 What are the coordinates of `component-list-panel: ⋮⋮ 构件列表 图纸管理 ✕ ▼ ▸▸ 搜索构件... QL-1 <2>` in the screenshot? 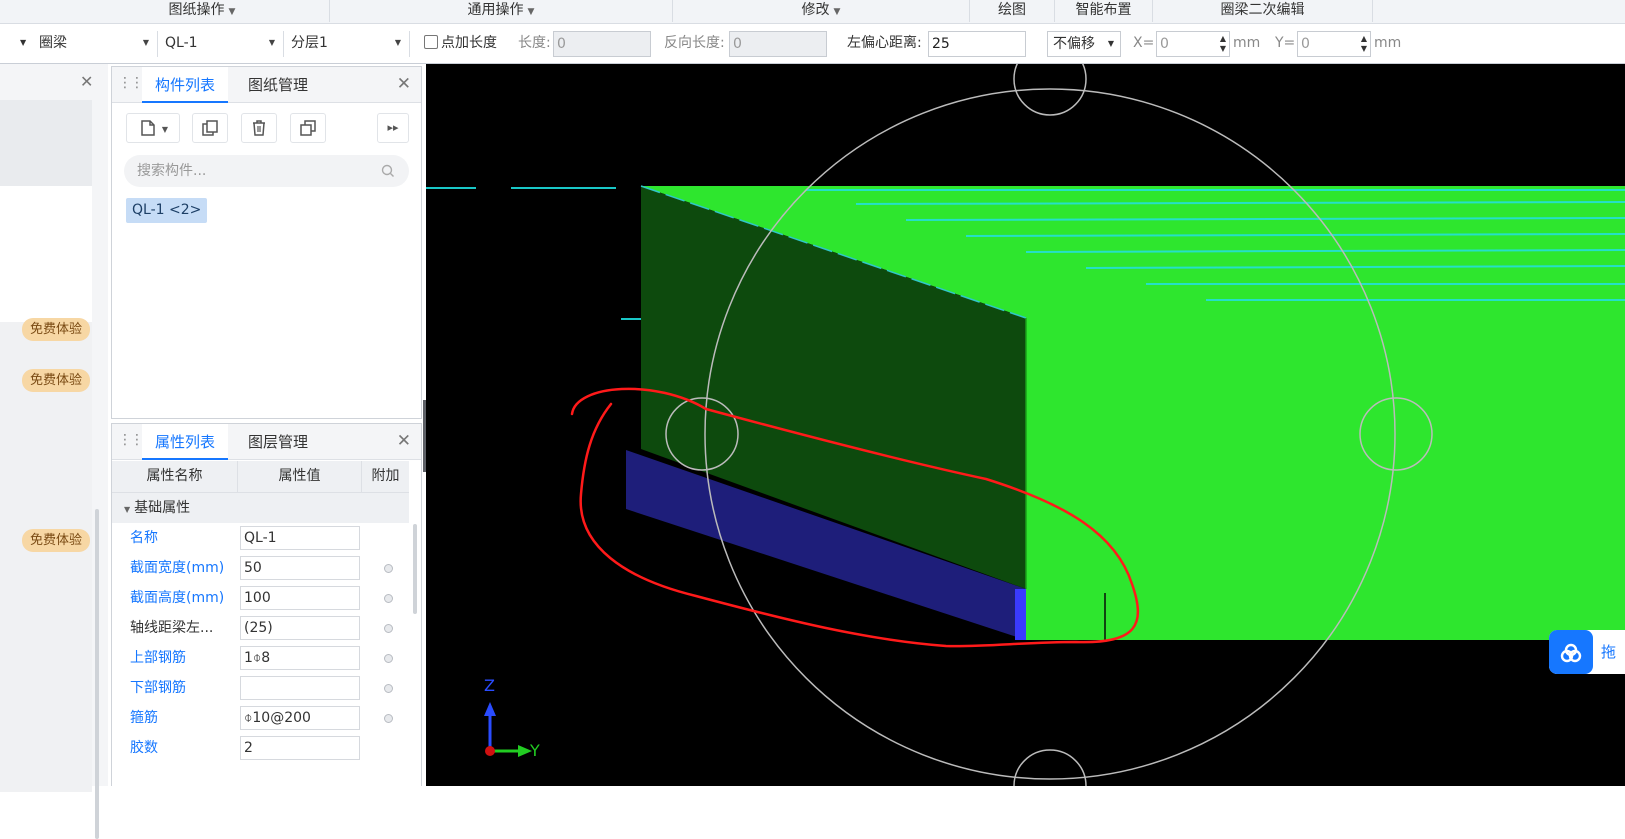 It's located at (266, 242).